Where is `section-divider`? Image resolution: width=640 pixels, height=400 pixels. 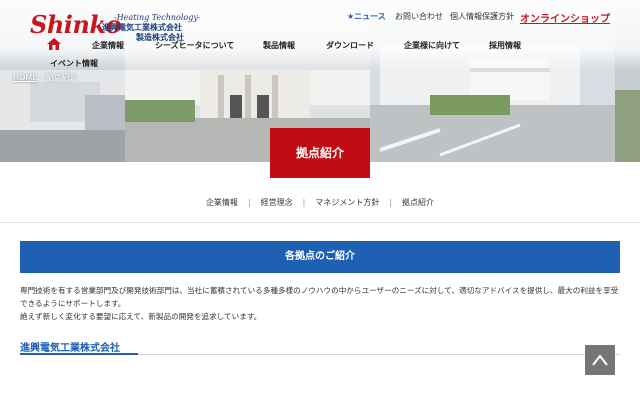 section-divider is located at coordinates (320, 222).